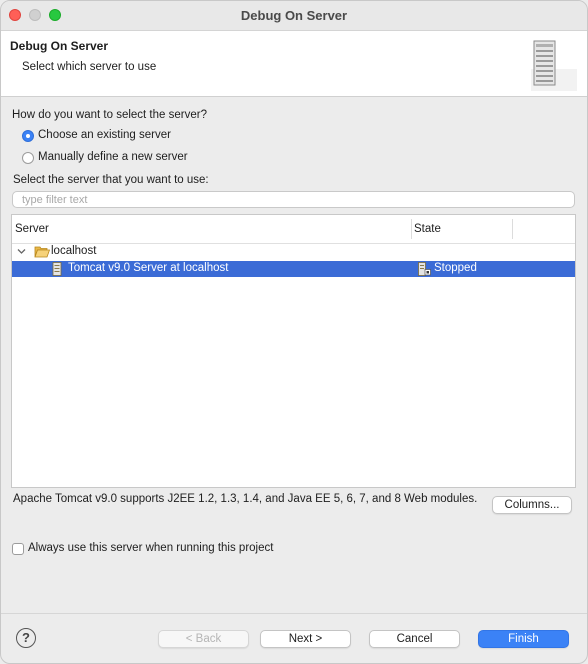 Image resolution: width=588 pixels, height=664 pixels. I want to click on group-name: localhost, so click(74, 251).